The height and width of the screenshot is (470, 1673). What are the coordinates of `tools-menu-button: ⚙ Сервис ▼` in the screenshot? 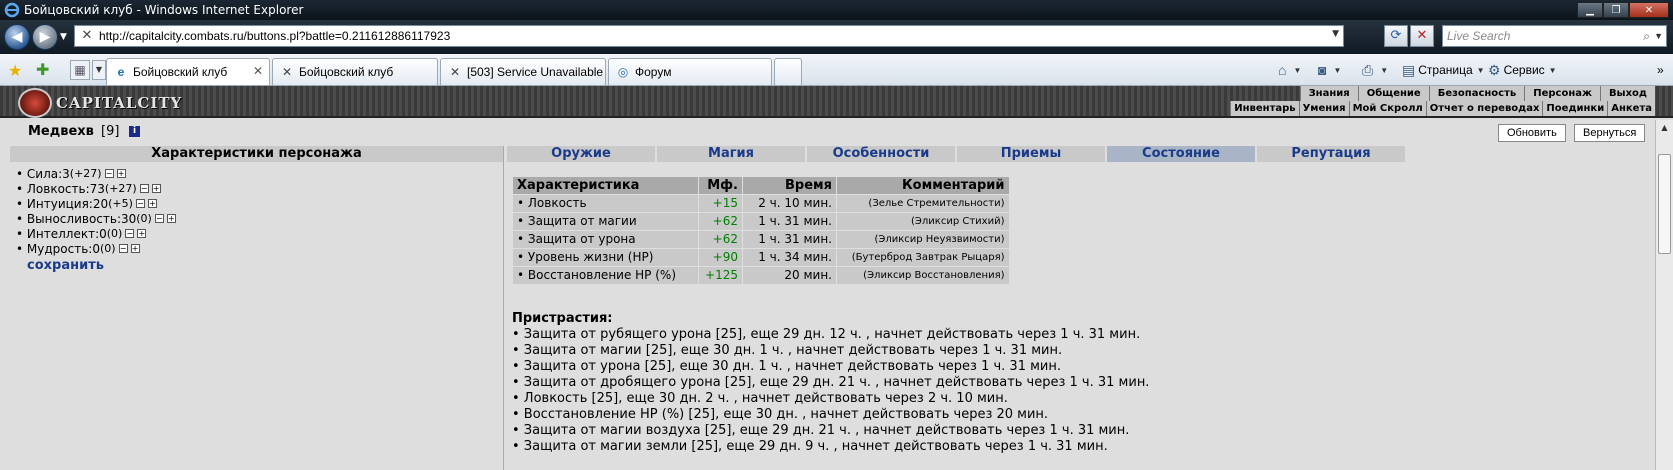 It's located at (1522, 70).